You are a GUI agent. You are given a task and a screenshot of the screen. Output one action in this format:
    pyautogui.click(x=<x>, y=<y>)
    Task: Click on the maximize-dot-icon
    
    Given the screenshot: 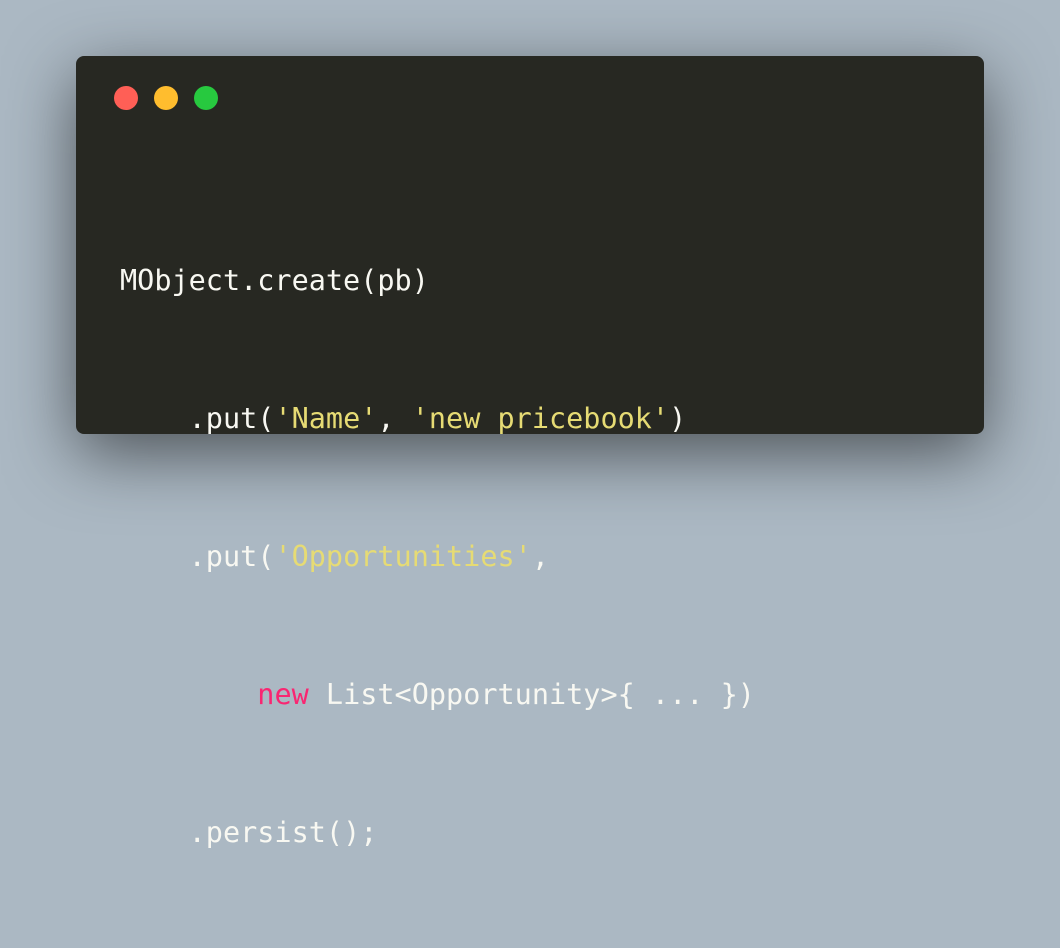 What is the action you would take?
    pyautogui.click(x=206, y=98)
    